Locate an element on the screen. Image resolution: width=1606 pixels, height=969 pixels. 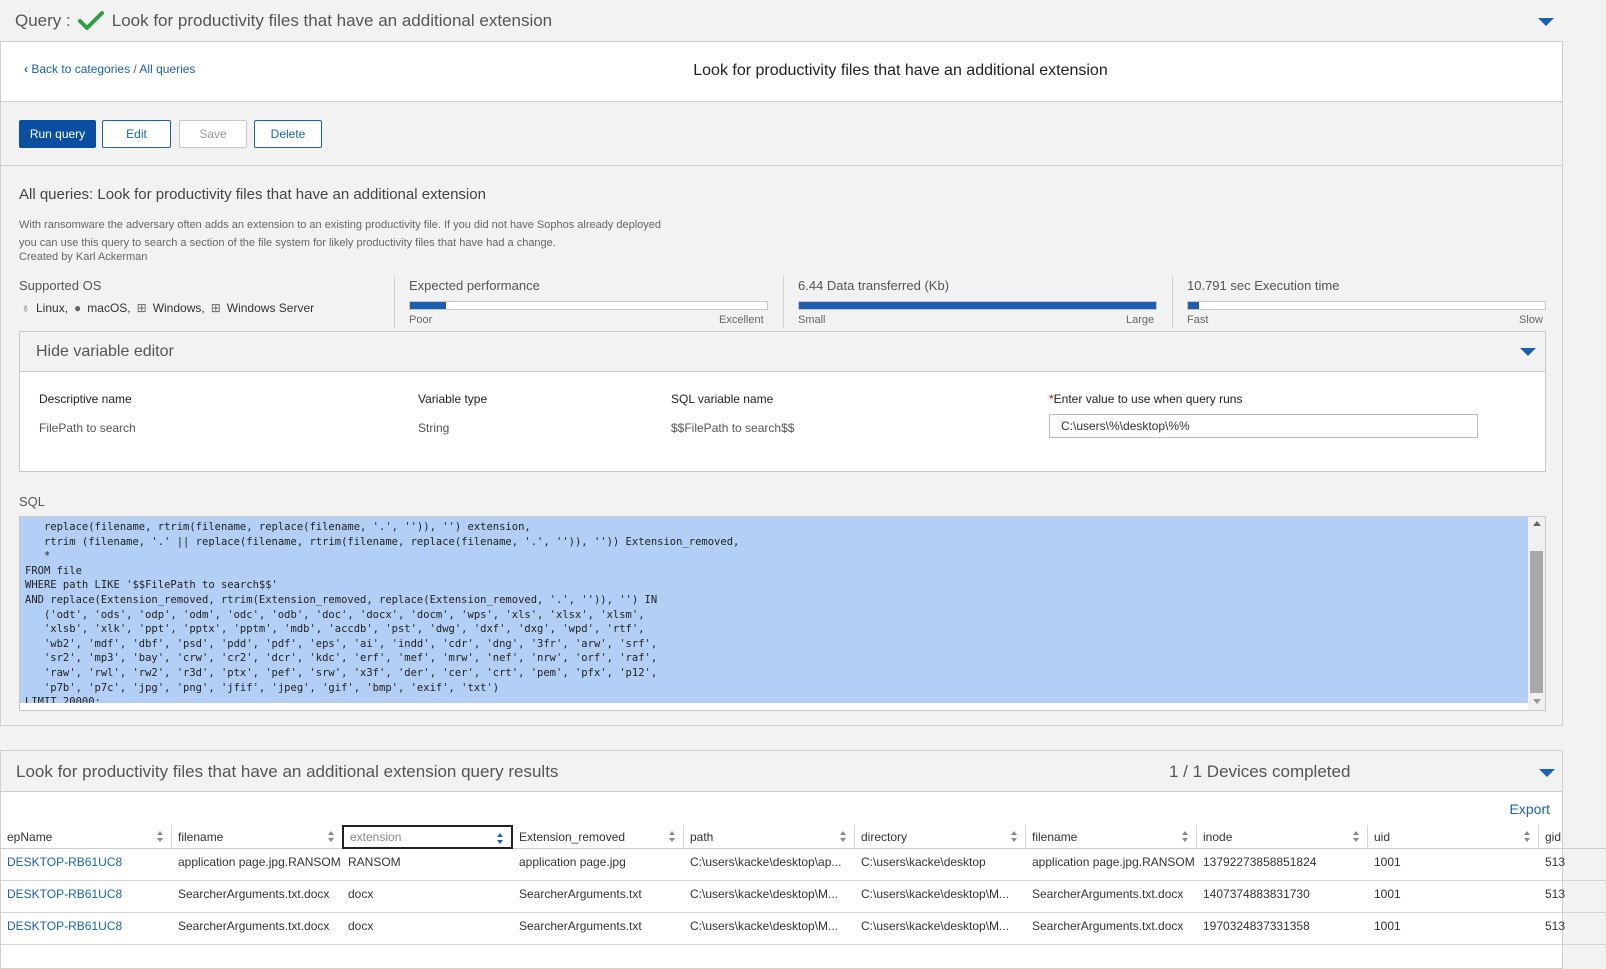
performance-low: Poor is located at coordinates (421, 320).